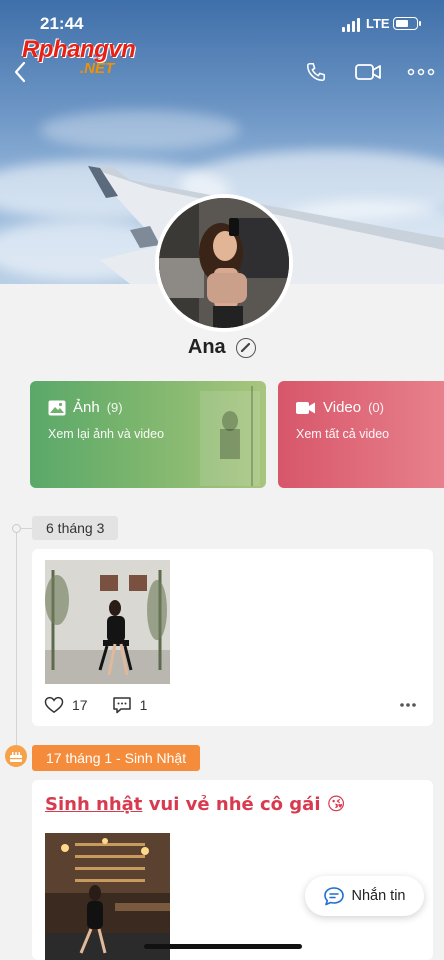 This screenshot has width=444, height=960. I want to click on post-more-icon, so click(408, 703).